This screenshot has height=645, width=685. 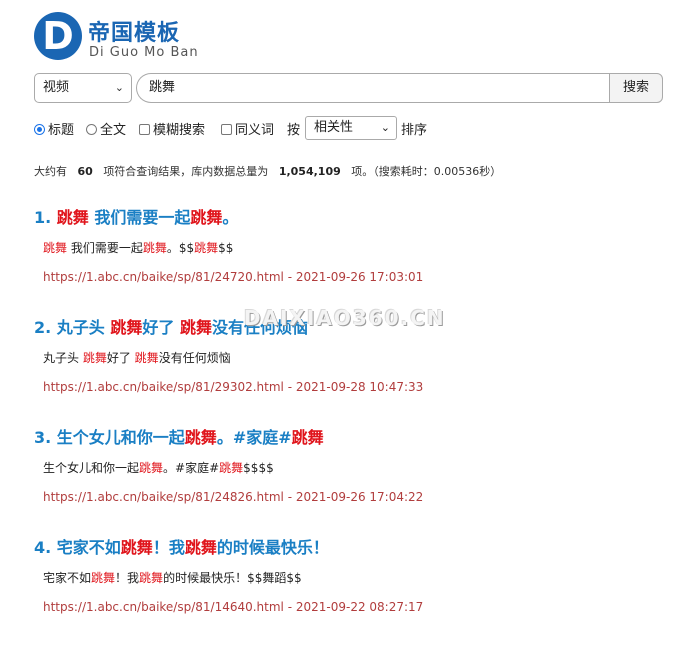 I want to click on text-segment: 。, so click(x=230, y=217).